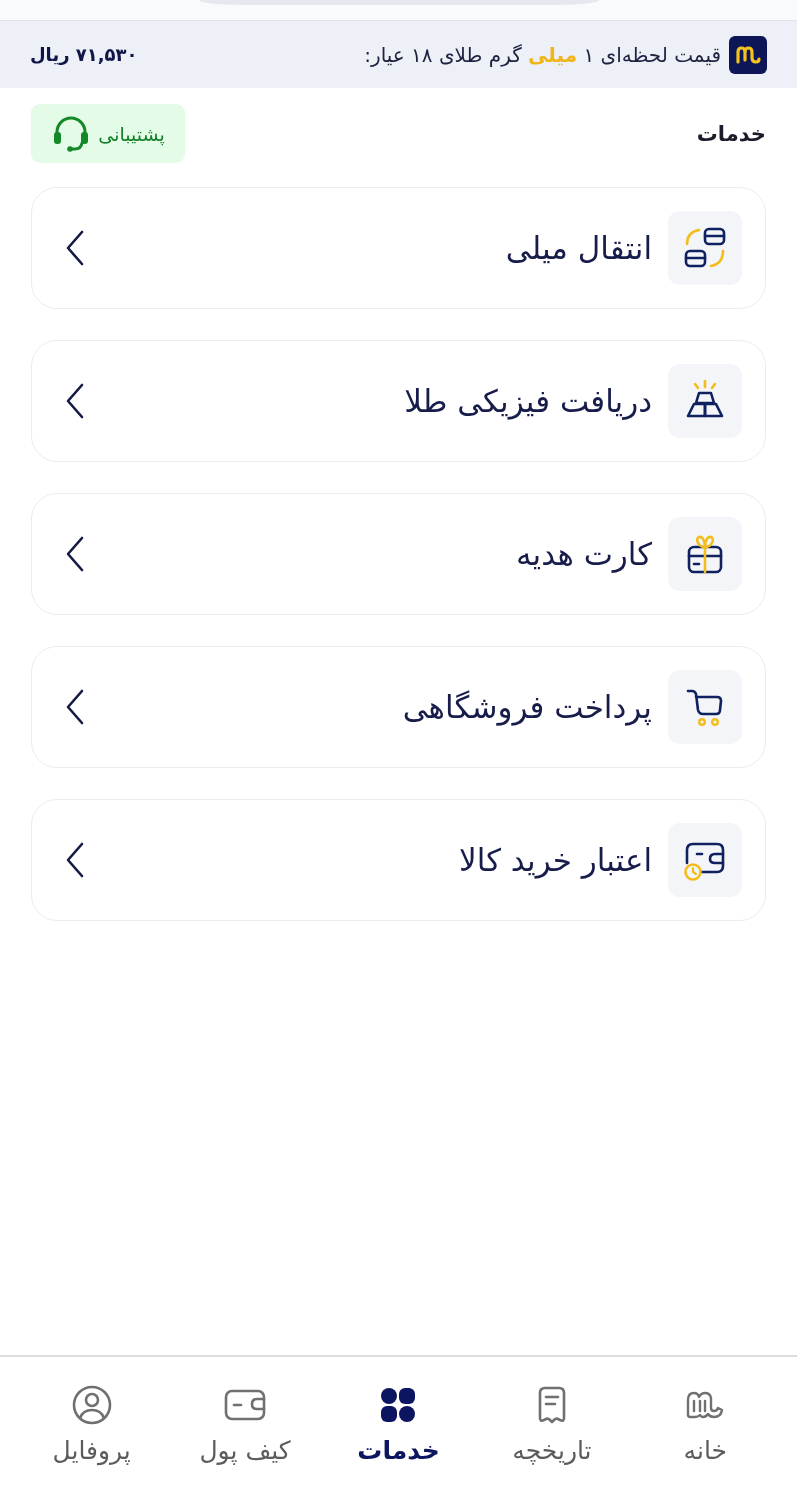 The height and width of the screenshot is (1500, 797). What do you see at coordinates (583, 554) in the screenshot?
I see `service-title: کارت هدیه` at bounding box center [583, 554].